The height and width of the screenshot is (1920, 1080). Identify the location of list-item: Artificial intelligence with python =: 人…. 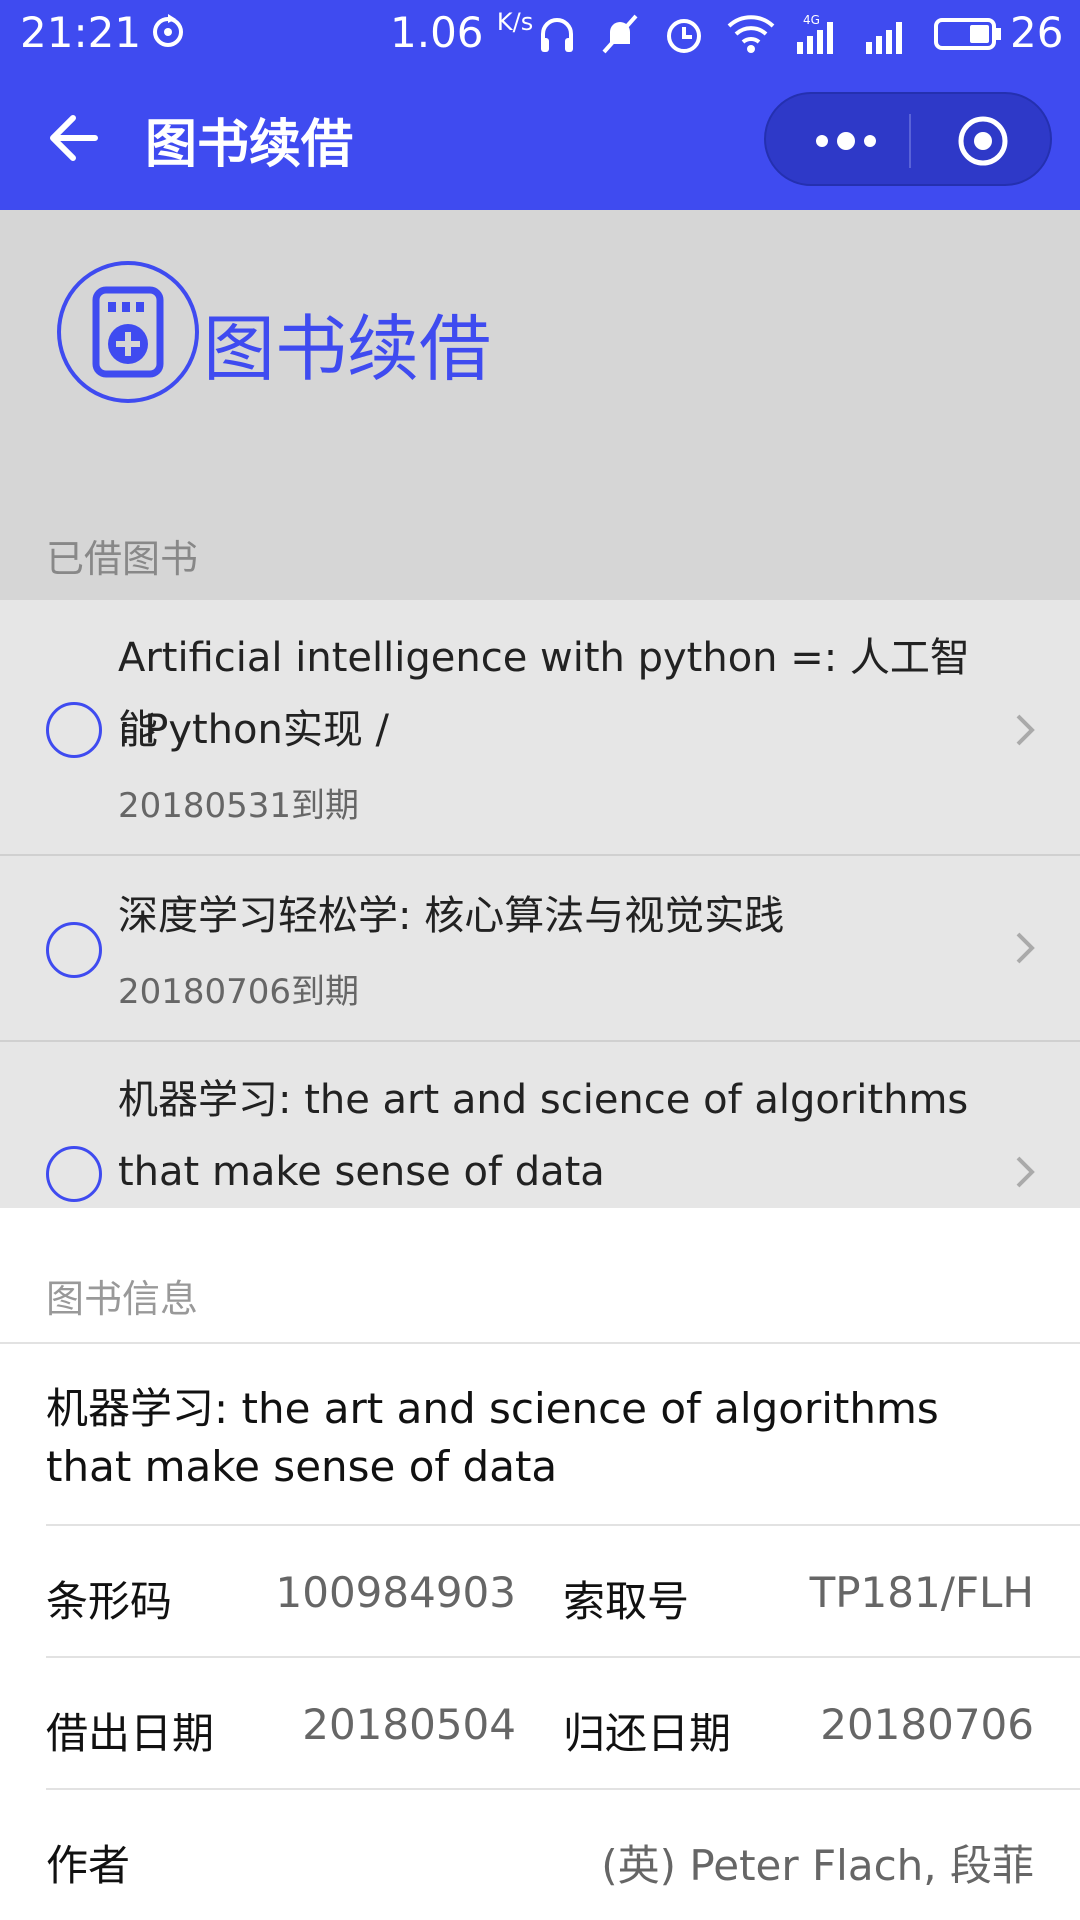
(540, 728).